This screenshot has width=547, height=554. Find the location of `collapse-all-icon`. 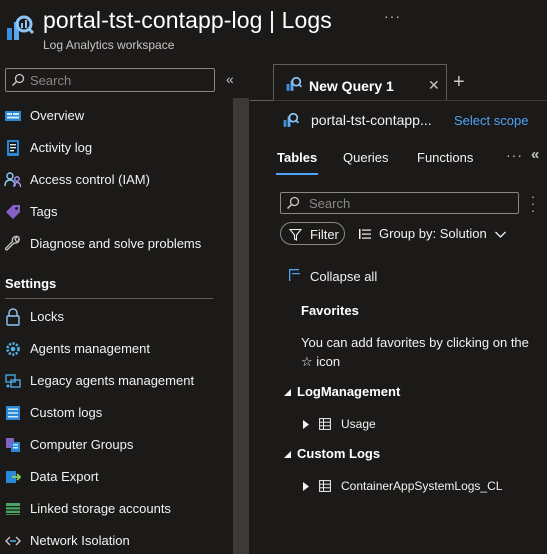

collapse-all-icon is located at coordinates (294, 275).